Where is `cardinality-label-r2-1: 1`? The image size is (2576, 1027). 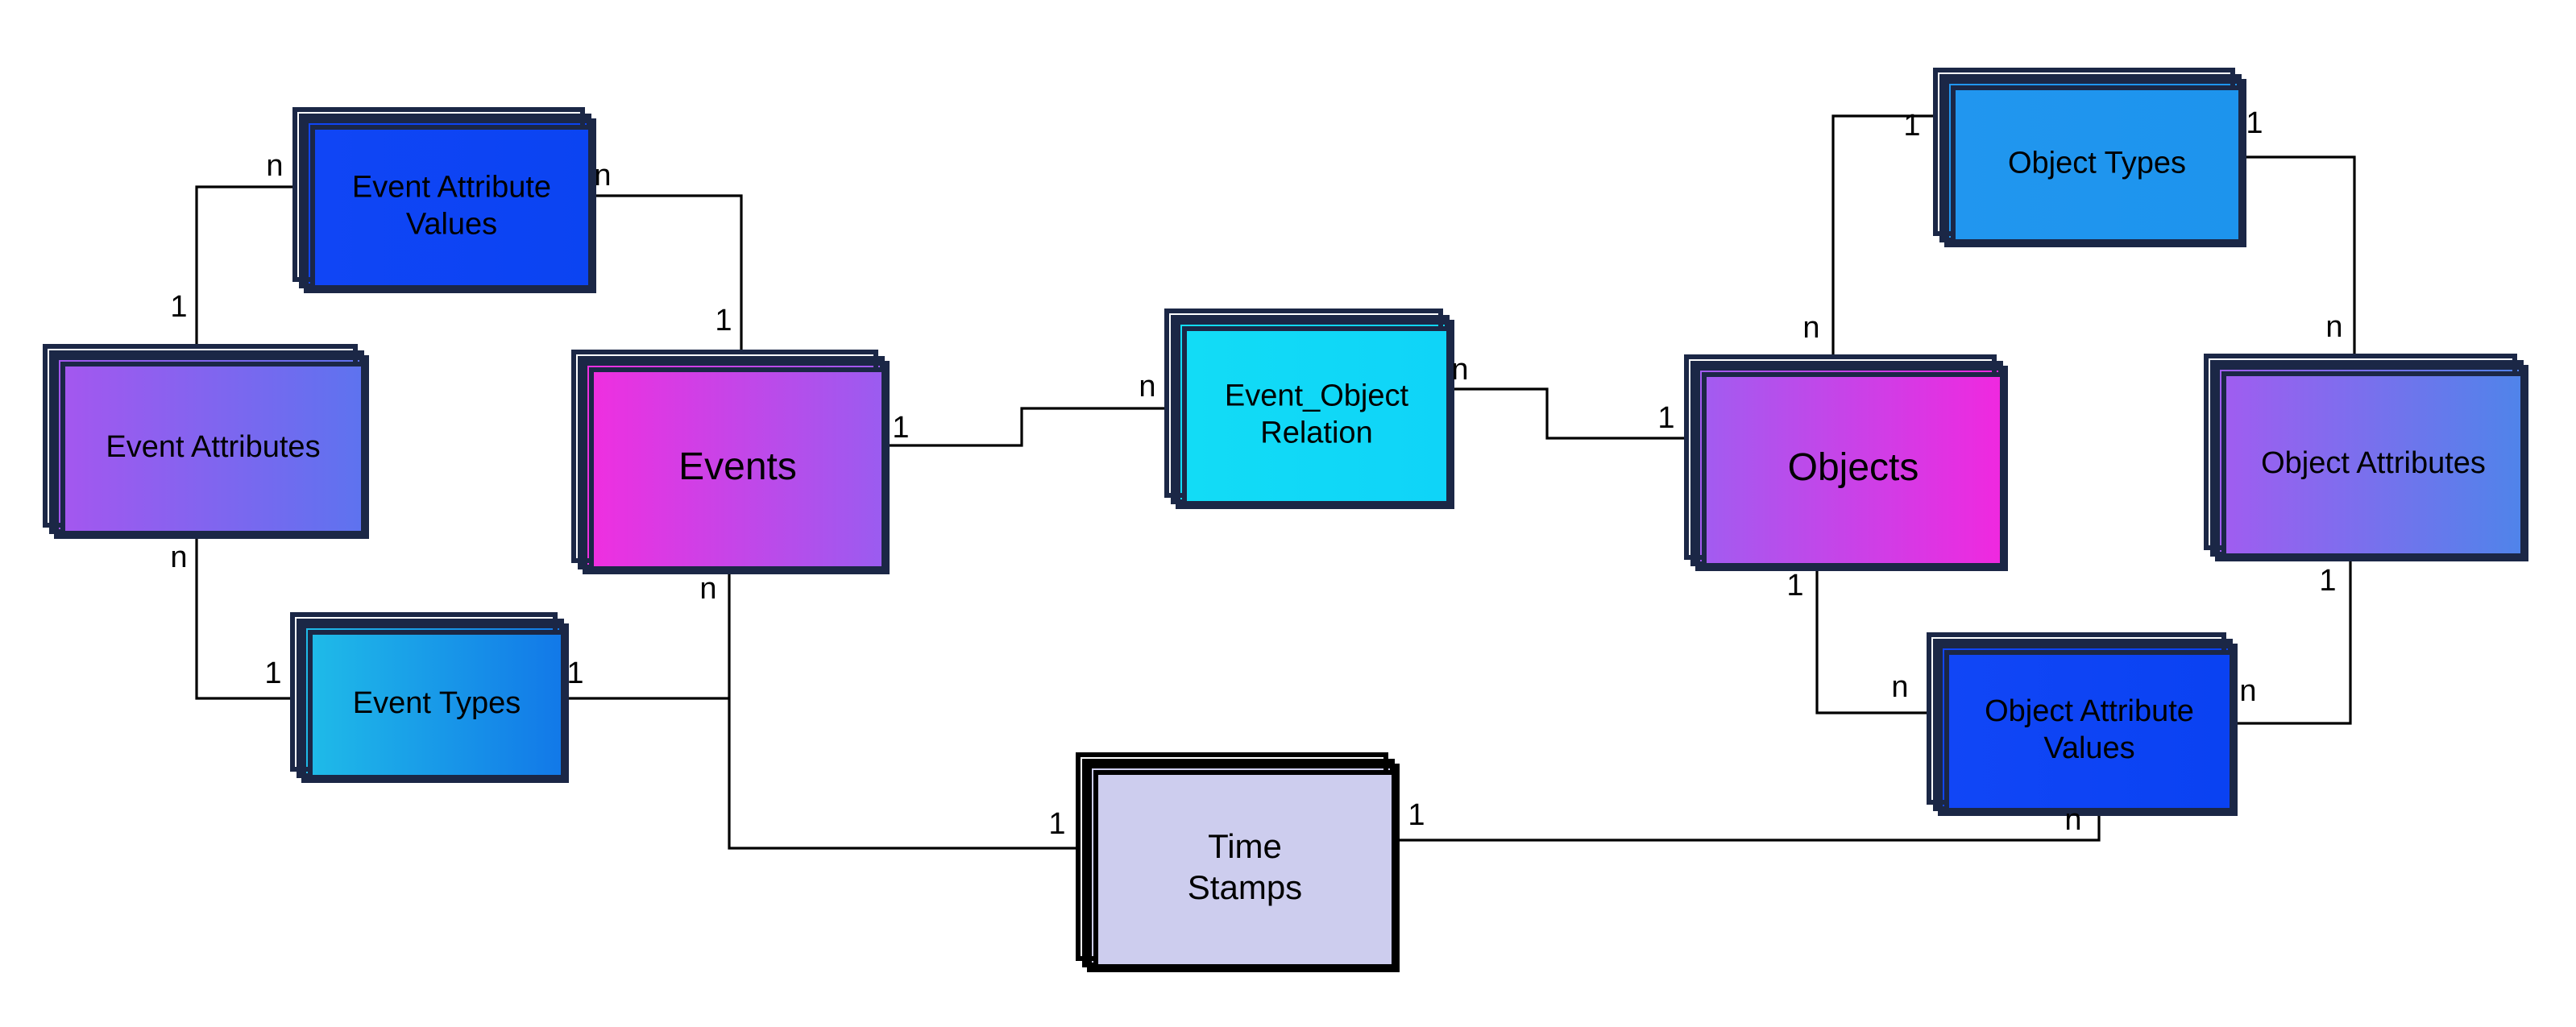 cardinality-label-r2-1: 1 is located at coordinates (723, 321).